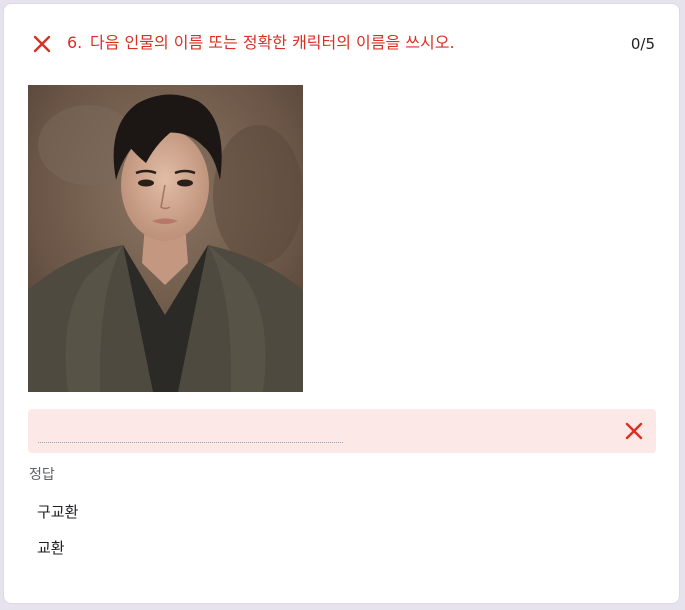 The height and width of the screenshot is (610, 685). Describe the element at coordinates (634, 431) in the screenshot. I see `incorrect-answer-x-icon` at that location.